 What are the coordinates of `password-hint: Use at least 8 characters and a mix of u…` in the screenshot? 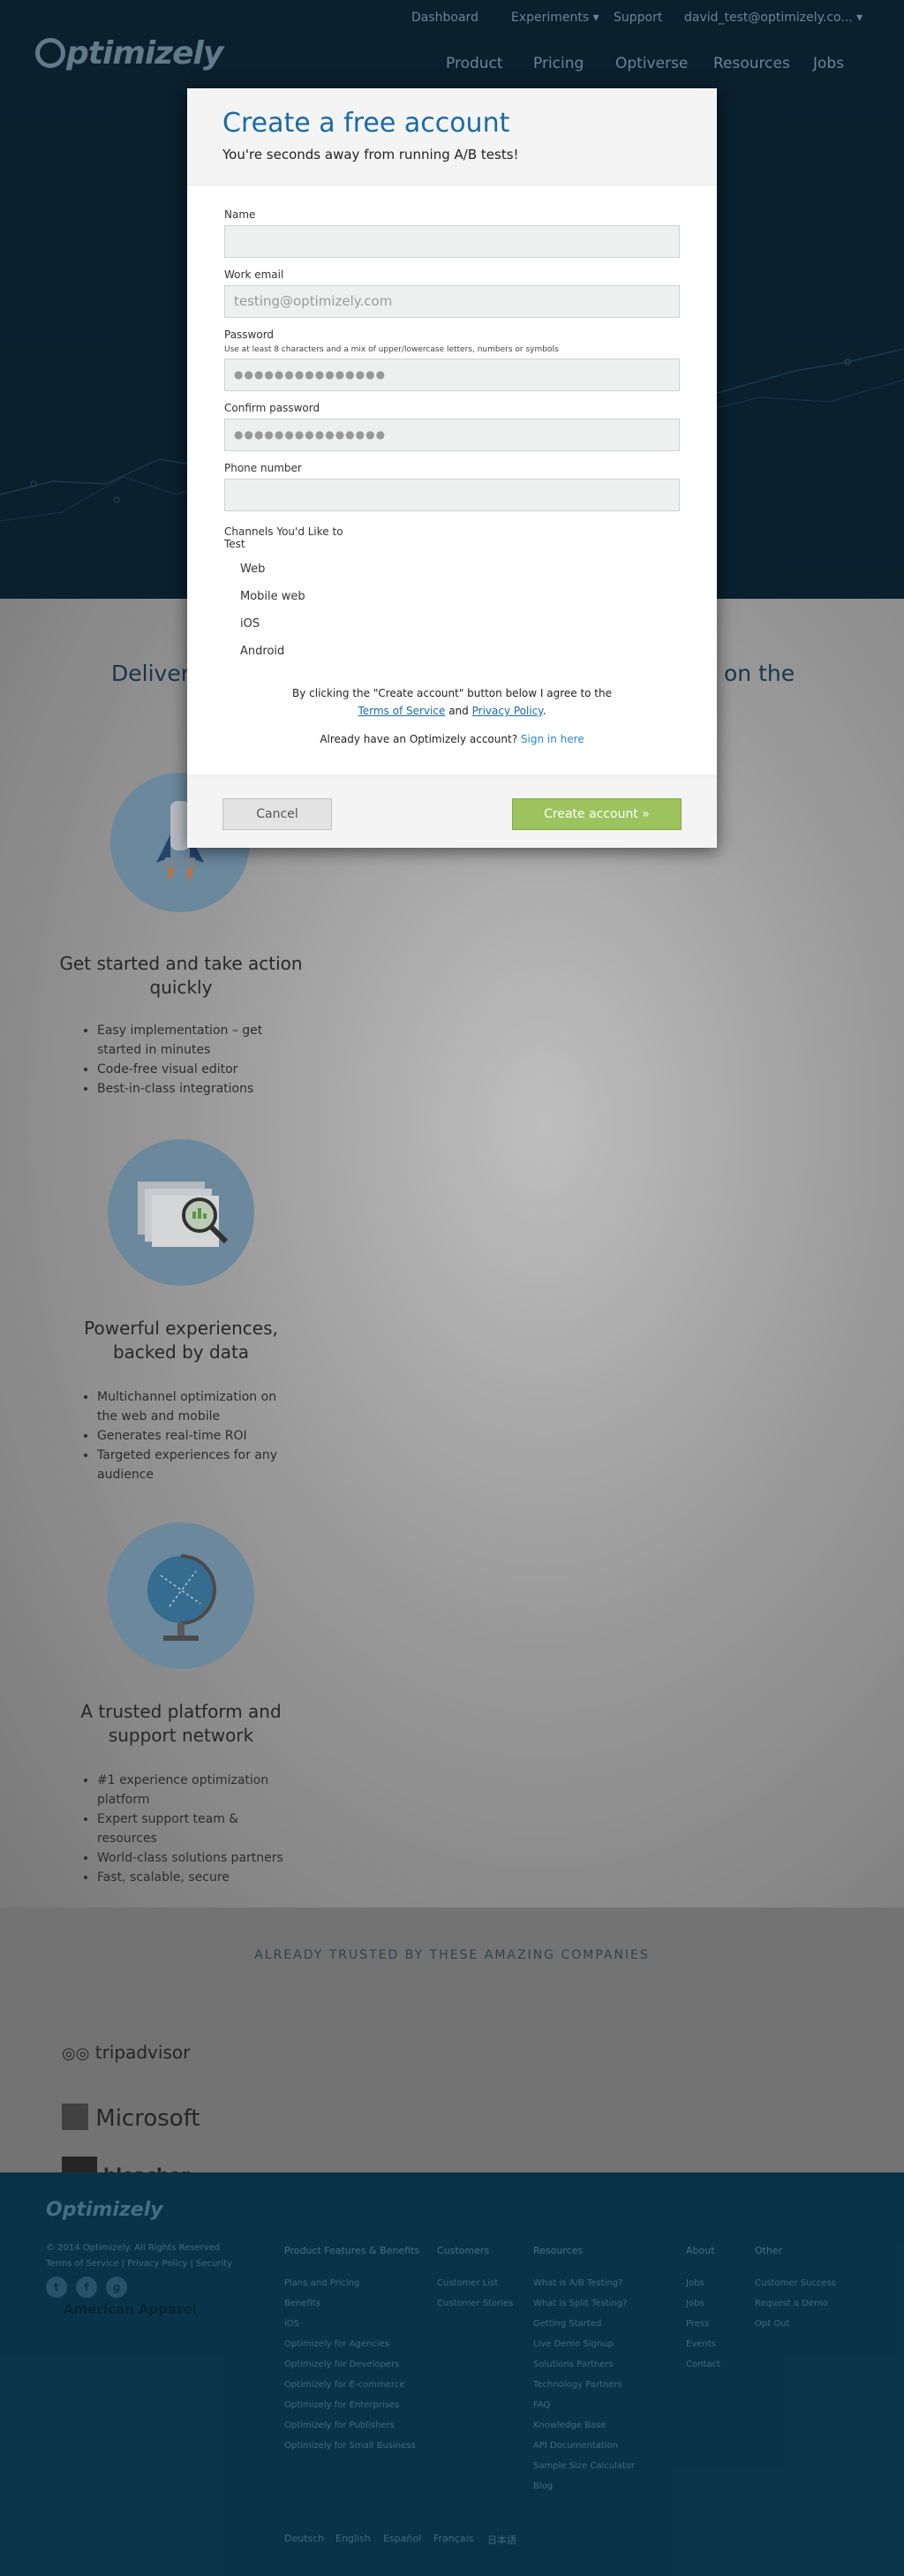 It's located at (391, 349).